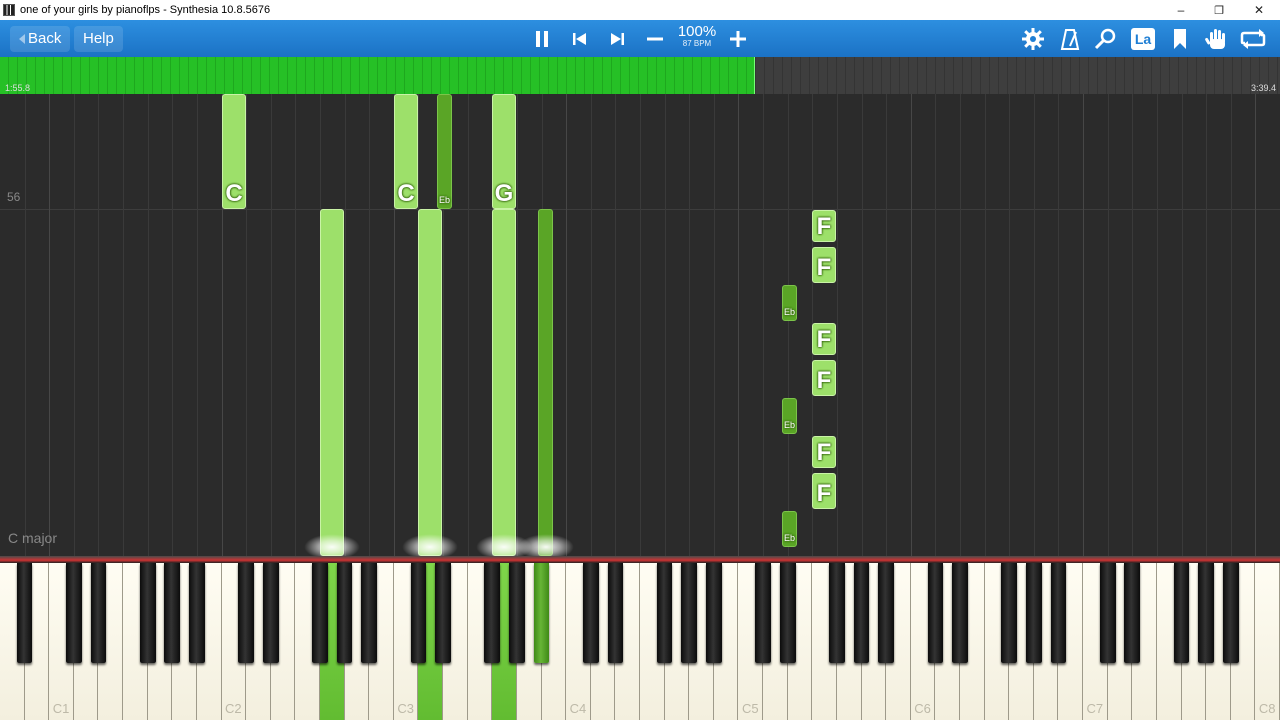  I want to click on octave-label: C4, so click(578, 708).